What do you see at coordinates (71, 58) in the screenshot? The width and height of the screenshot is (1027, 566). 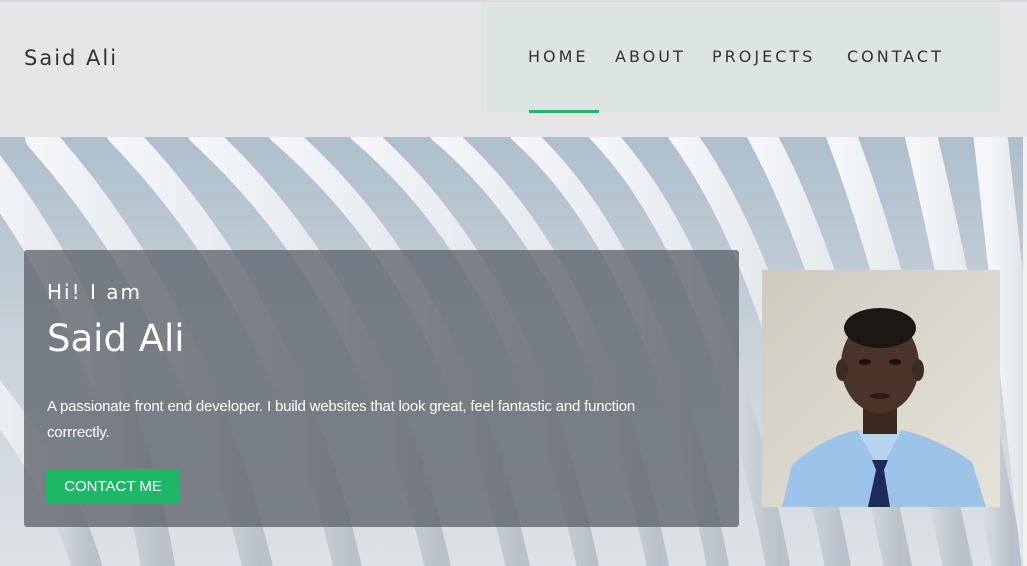 I see `brand-logo: Said Ali` at bounding box center [71, 58].